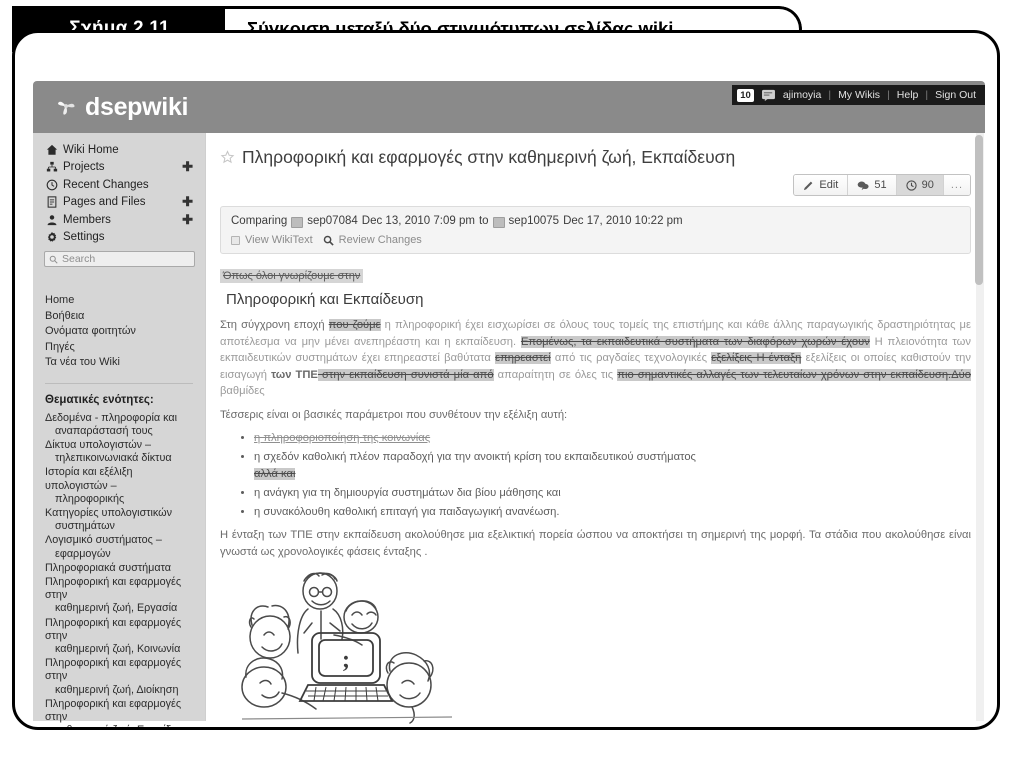  Describe the element at coordinates (498, 222) in the screenshot. I see `user-avatar-icon` at that location.